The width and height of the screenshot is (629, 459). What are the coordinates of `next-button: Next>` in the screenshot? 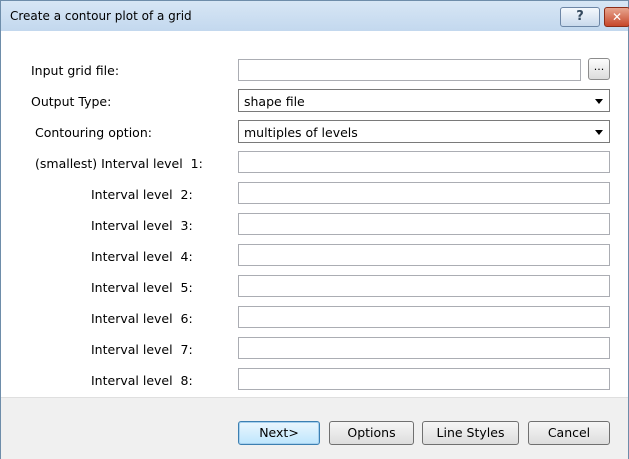 It's located at (279, 433).